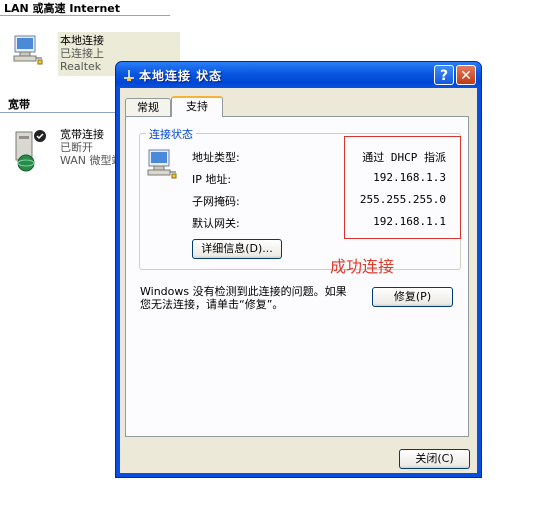 Image resolution: width=539 pixels, height=523 pixels. I want to click on broadband-connection-device: WAN 微型端, so click(91, 160).